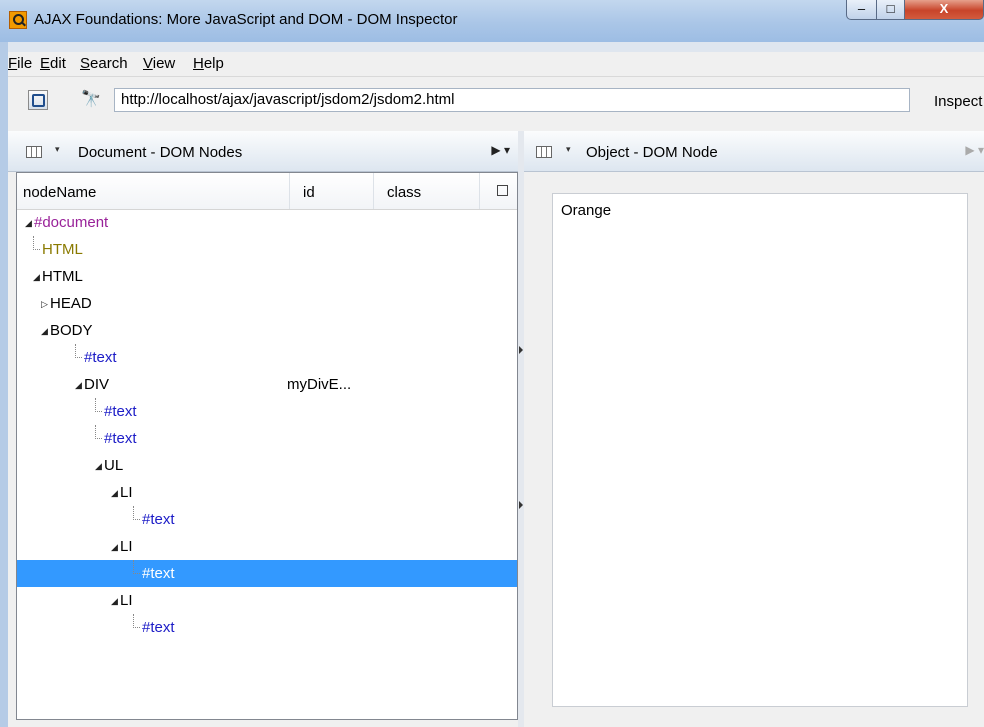  Describe the element at coordinates (890, 10) in the screenshot. I see `maximize-button: □` at that location.